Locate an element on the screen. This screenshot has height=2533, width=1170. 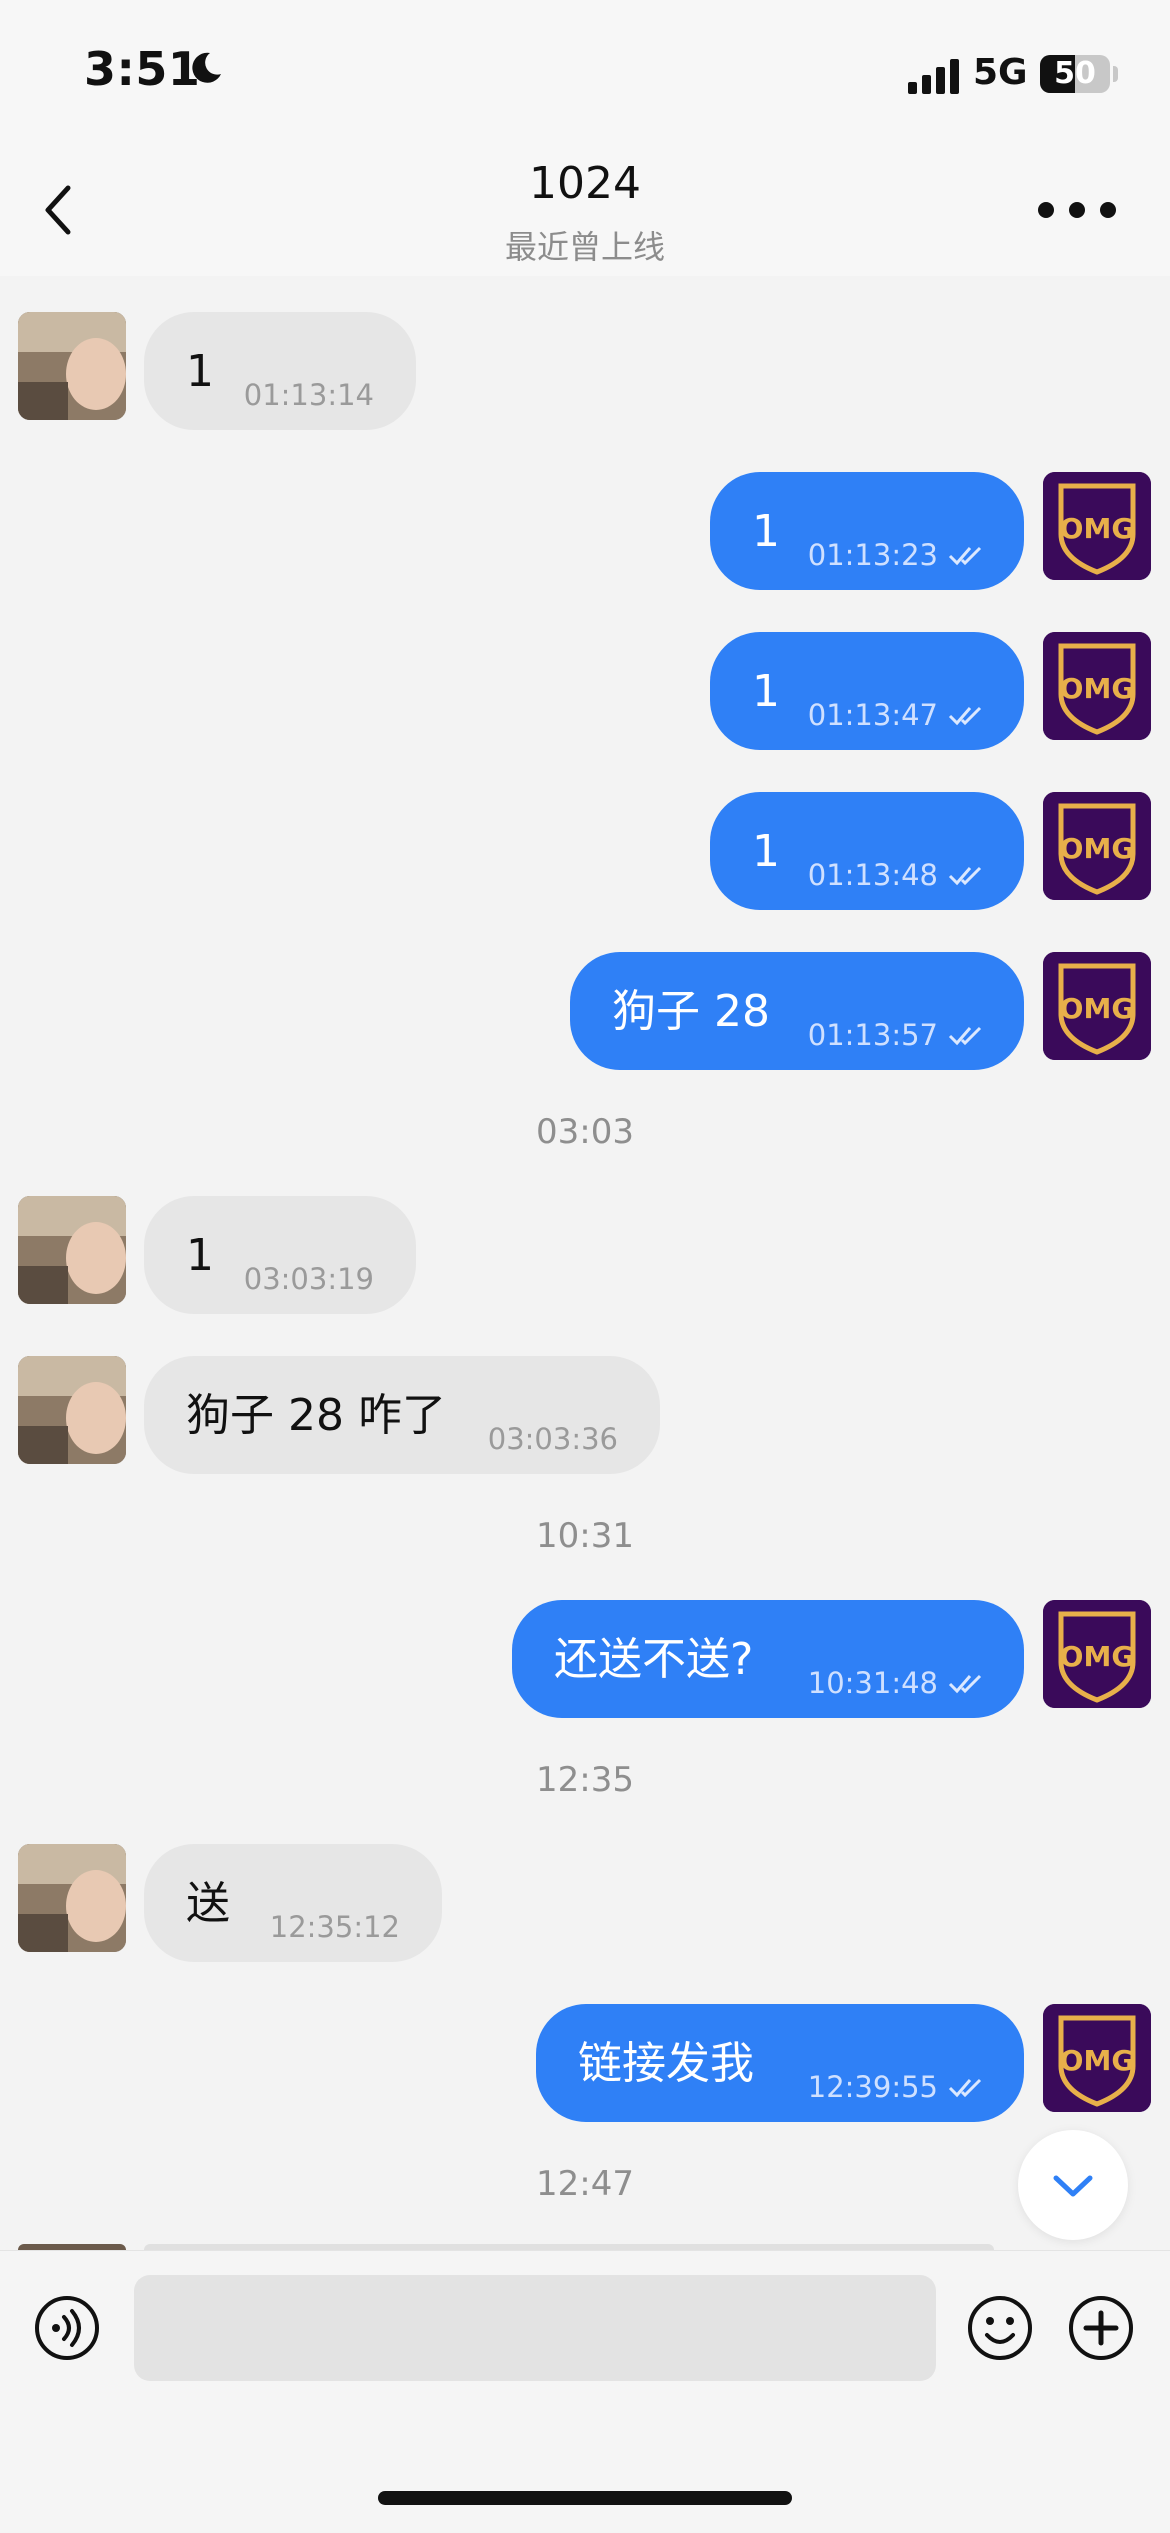
battery-icon: 50 is located at coordinates (1075, 74).